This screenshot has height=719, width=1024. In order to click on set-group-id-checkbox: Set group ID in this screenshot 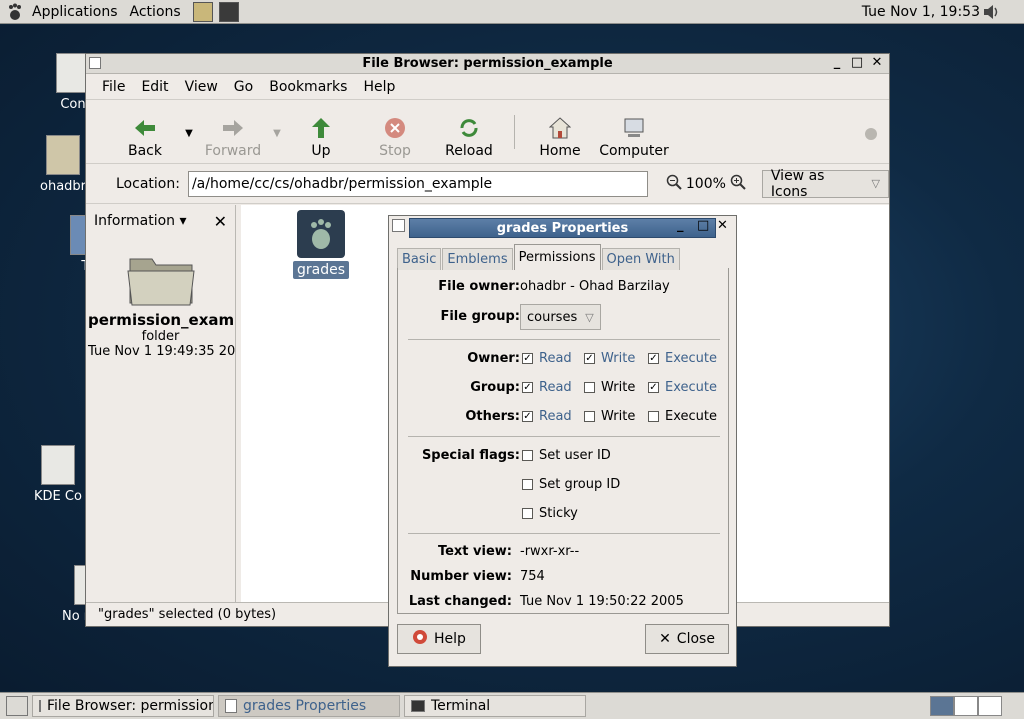, I will do `click(571, 484)`.